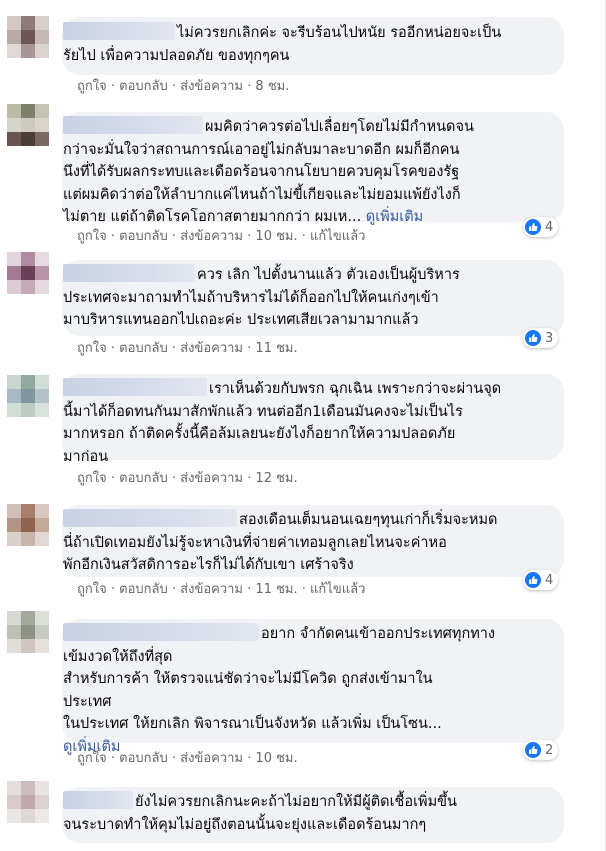 The image size is (606, 851). Describe the element at coordinates (378, 634) in the screenshot. I see `comment-line: อยาก จำกัดคนเข้าออกประเทศทุกทาง` at that location.